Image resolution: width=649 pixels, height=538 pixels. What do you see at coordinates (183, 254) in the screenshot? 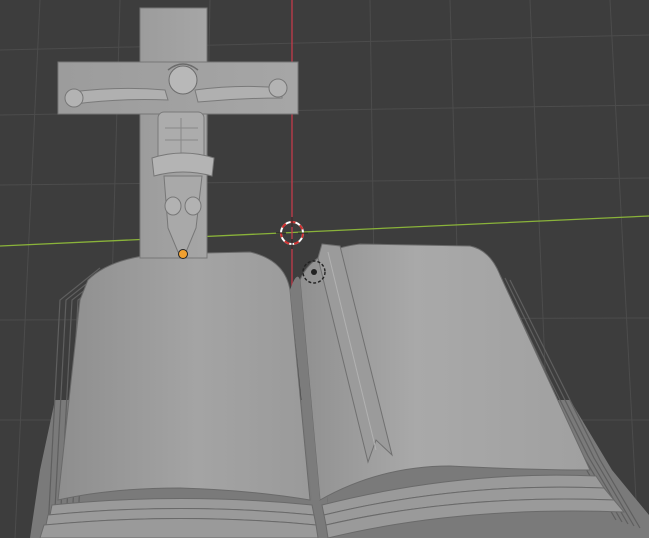
I see `object-origin-icon` at bounding box center [183, 254].